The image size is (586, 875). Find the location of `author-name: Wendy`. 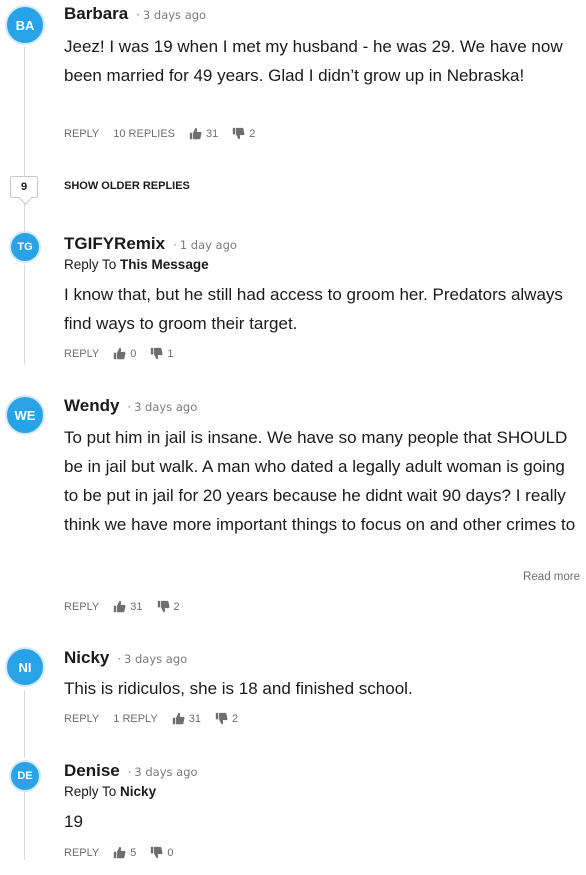

author-name: Wendy is located at coordinates (91, 406).